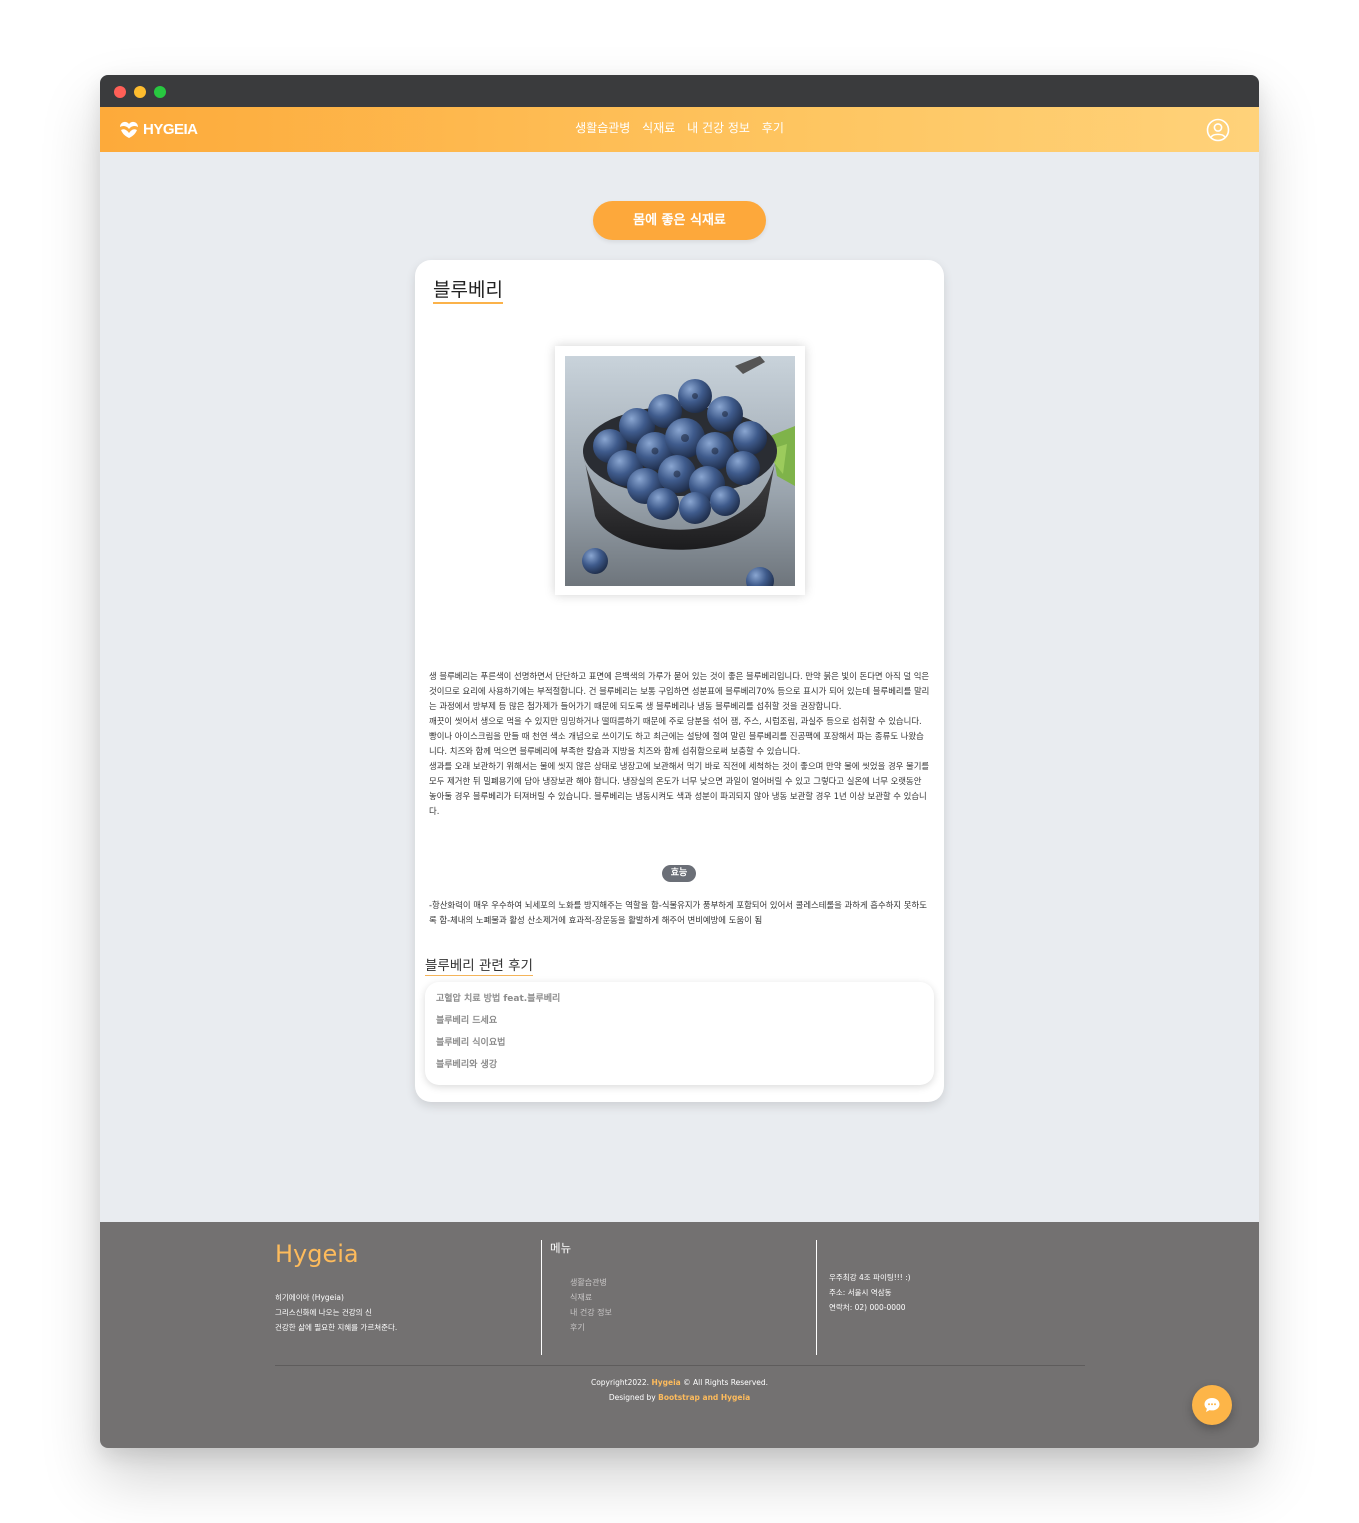 Image resolution: width=1359 pixels, height=1523 pixels. What do you see at coordinates (867, 1307) in the screenshot?
I see `footer-contact-line: 연락처: 02) 000-0000` at bounding box center [867, 1307].